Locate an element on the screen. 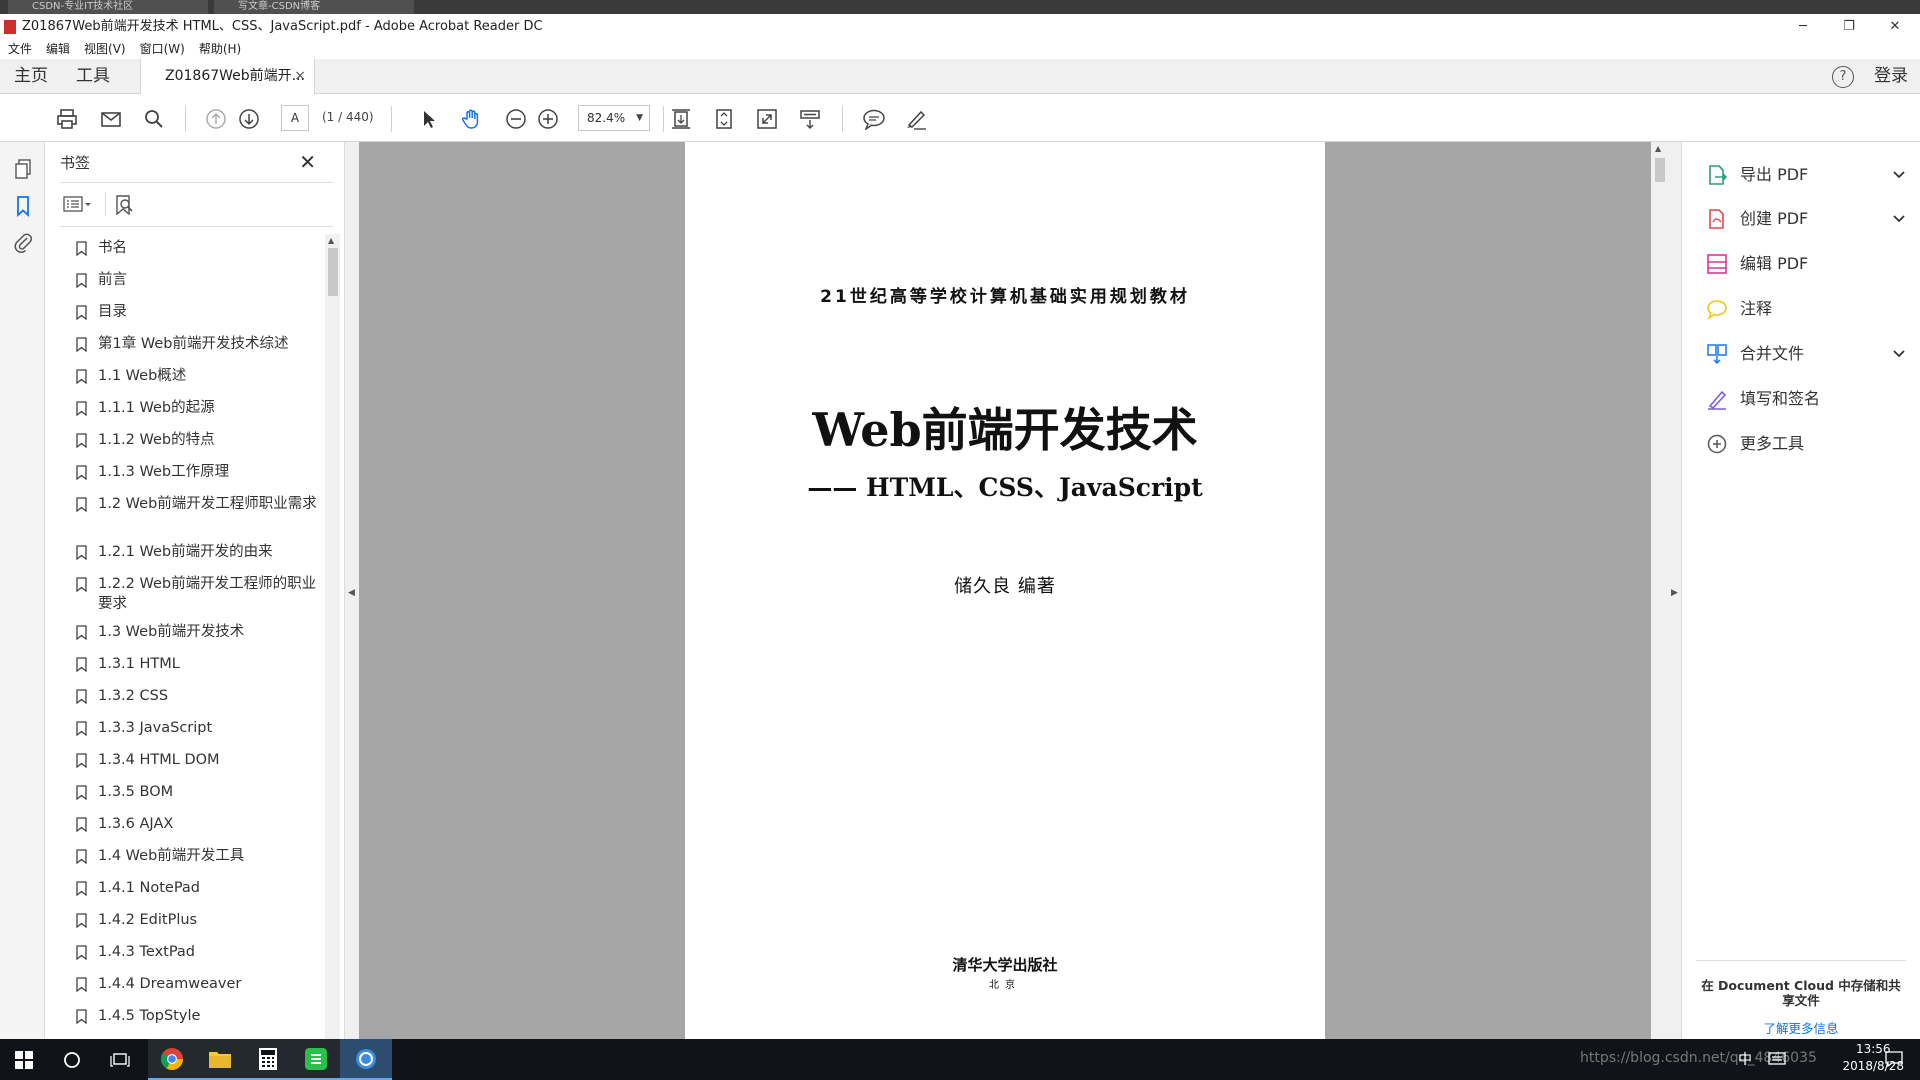  read-mode-icon is located at coordinates (810, 119).